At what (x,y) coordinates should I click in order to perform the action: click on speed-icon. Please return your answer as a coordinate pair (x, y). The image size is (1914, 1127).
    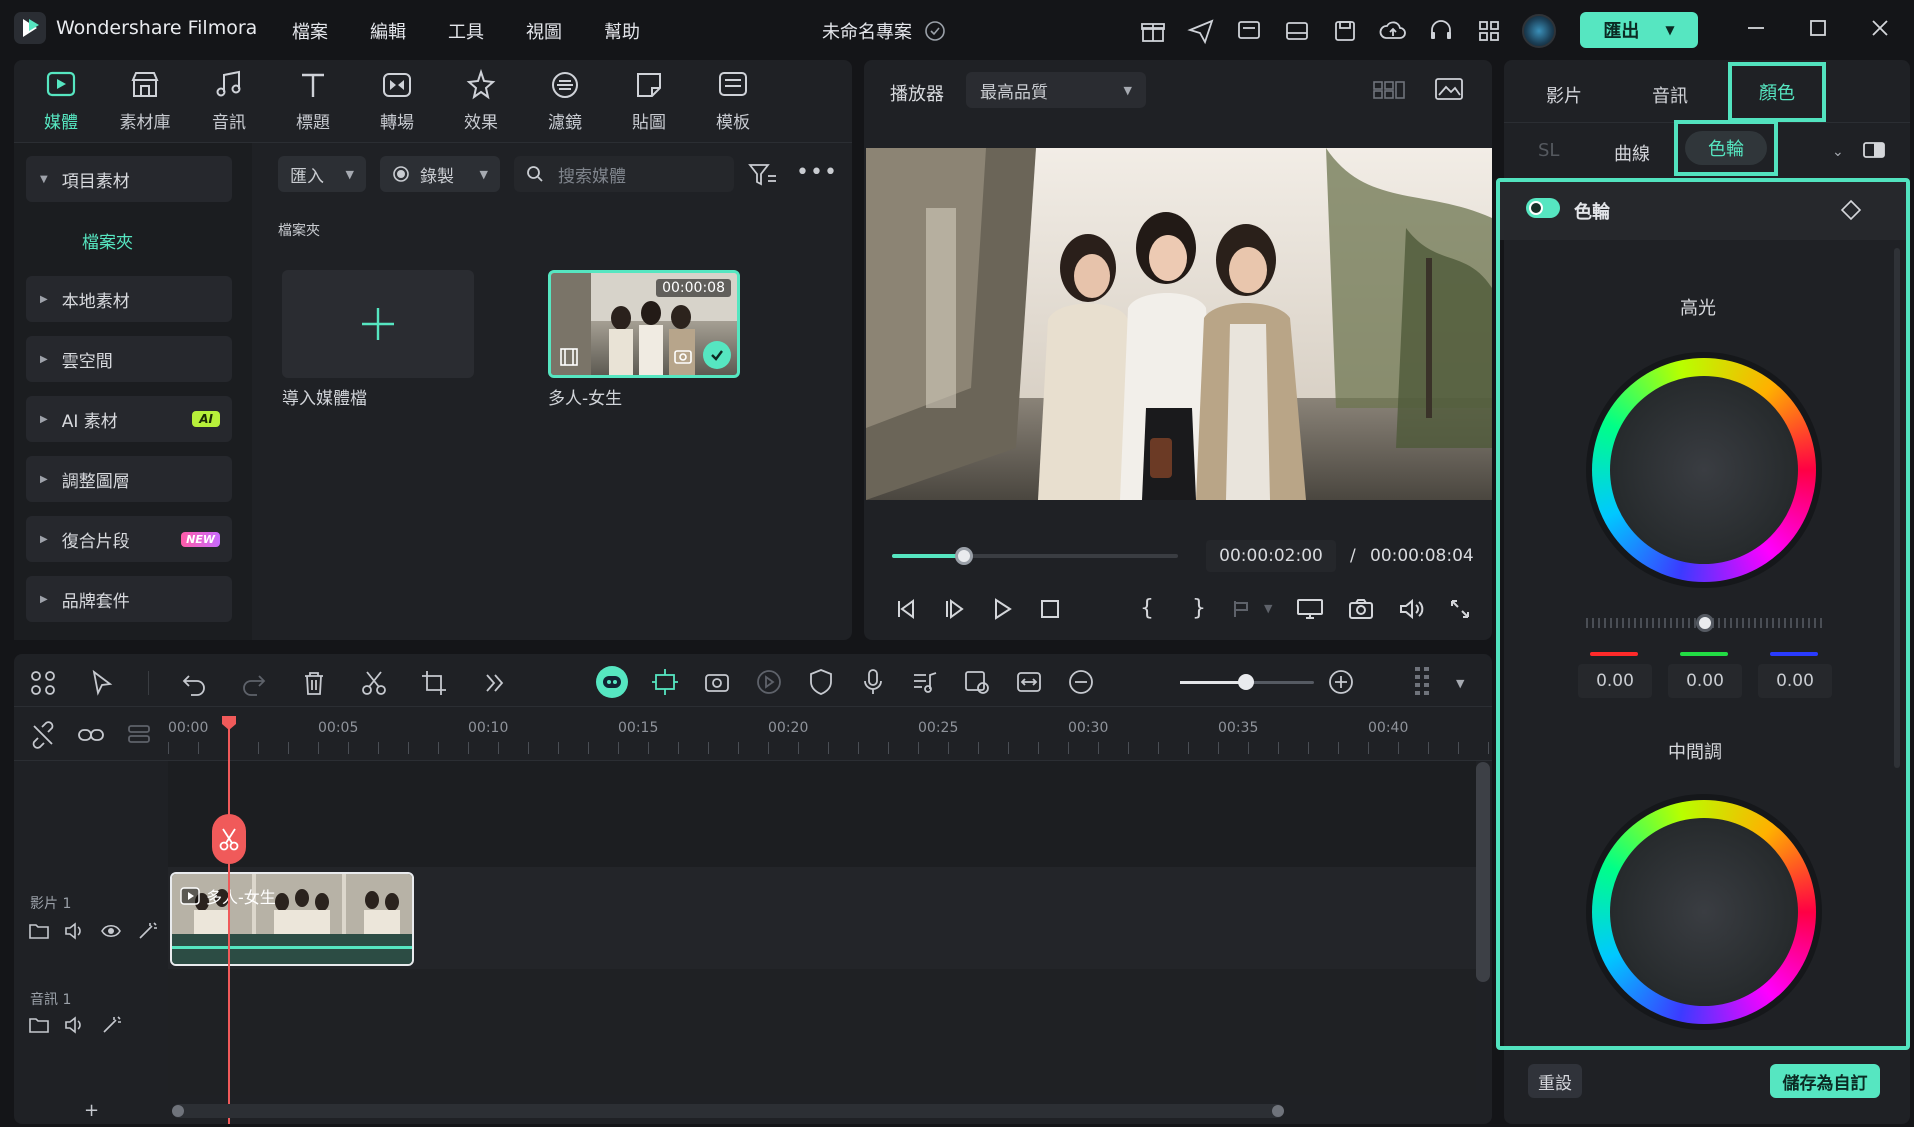
    Looking at the image, I should click on (769, 682).